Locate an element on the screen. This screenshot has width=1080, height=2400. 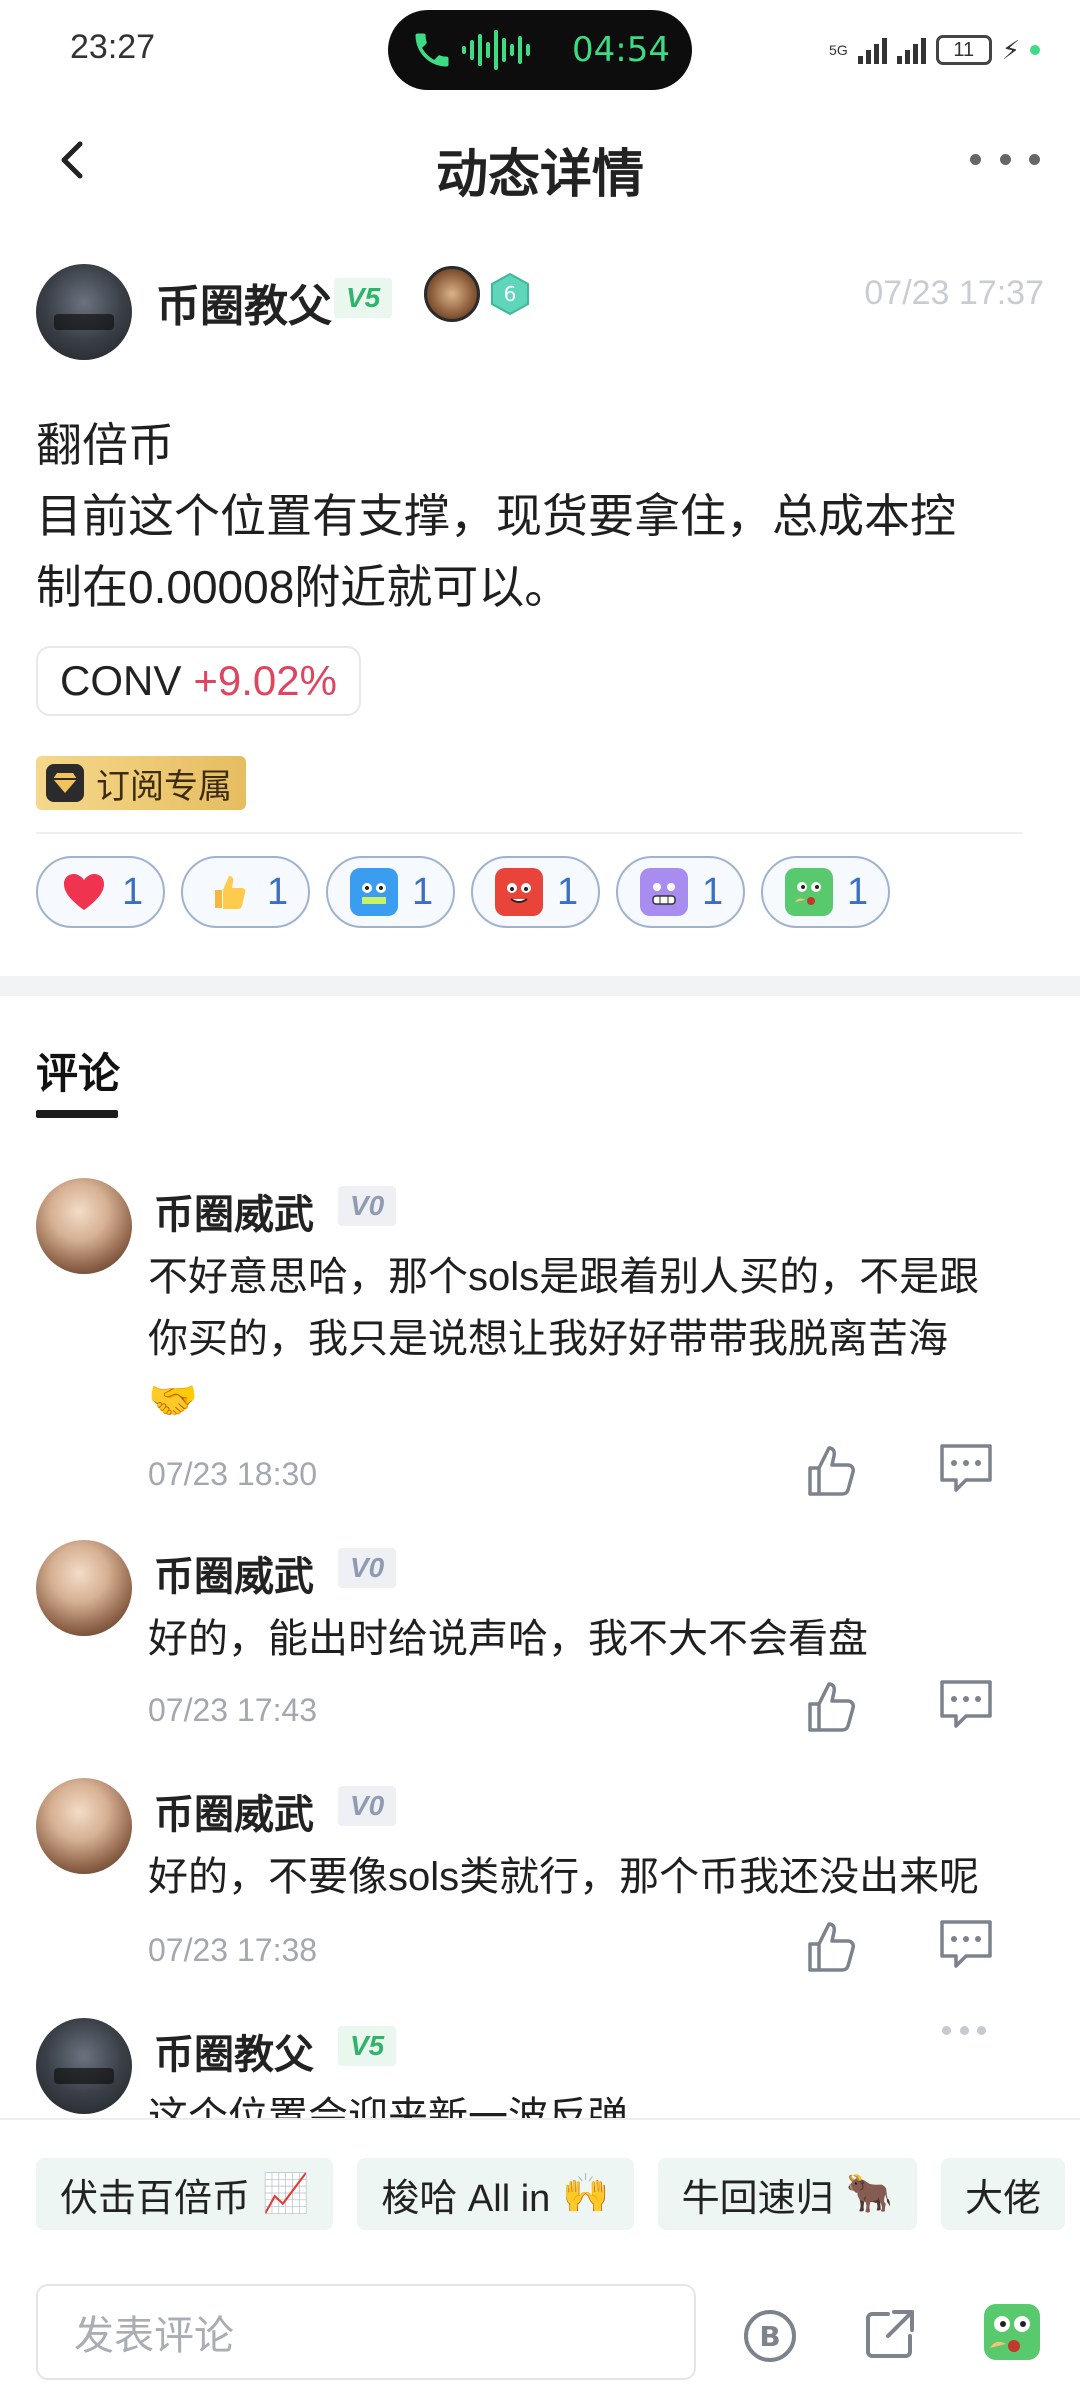
comment-text: 好的，能出时给说声哈，我不大不会看盘 is located at coordinates (598, 1639).